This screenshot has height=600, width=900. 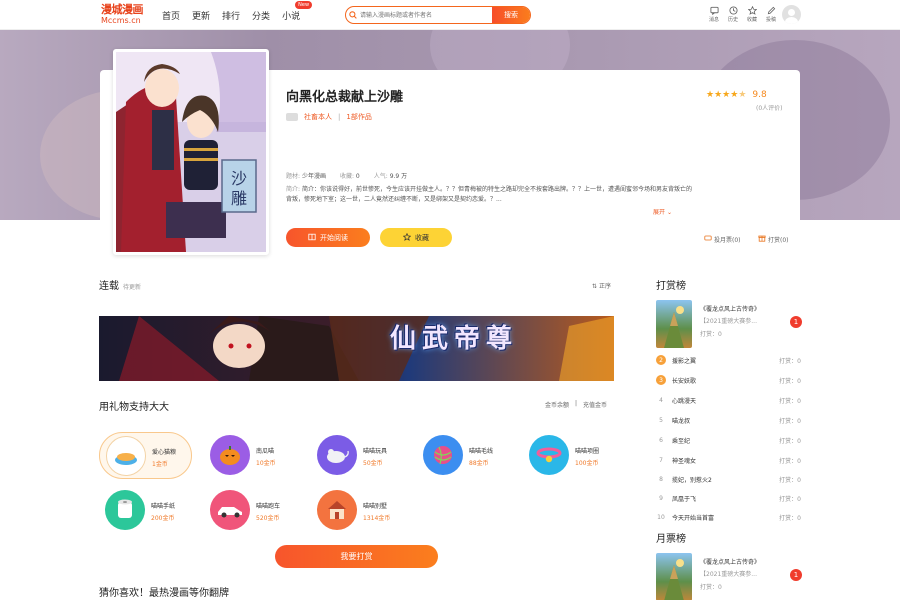 What do you see at coordinates (728, 360) in the screenshot?
I see `rank-row: 2 援影之翼 打赏：0` at bounding box center [728, 360].